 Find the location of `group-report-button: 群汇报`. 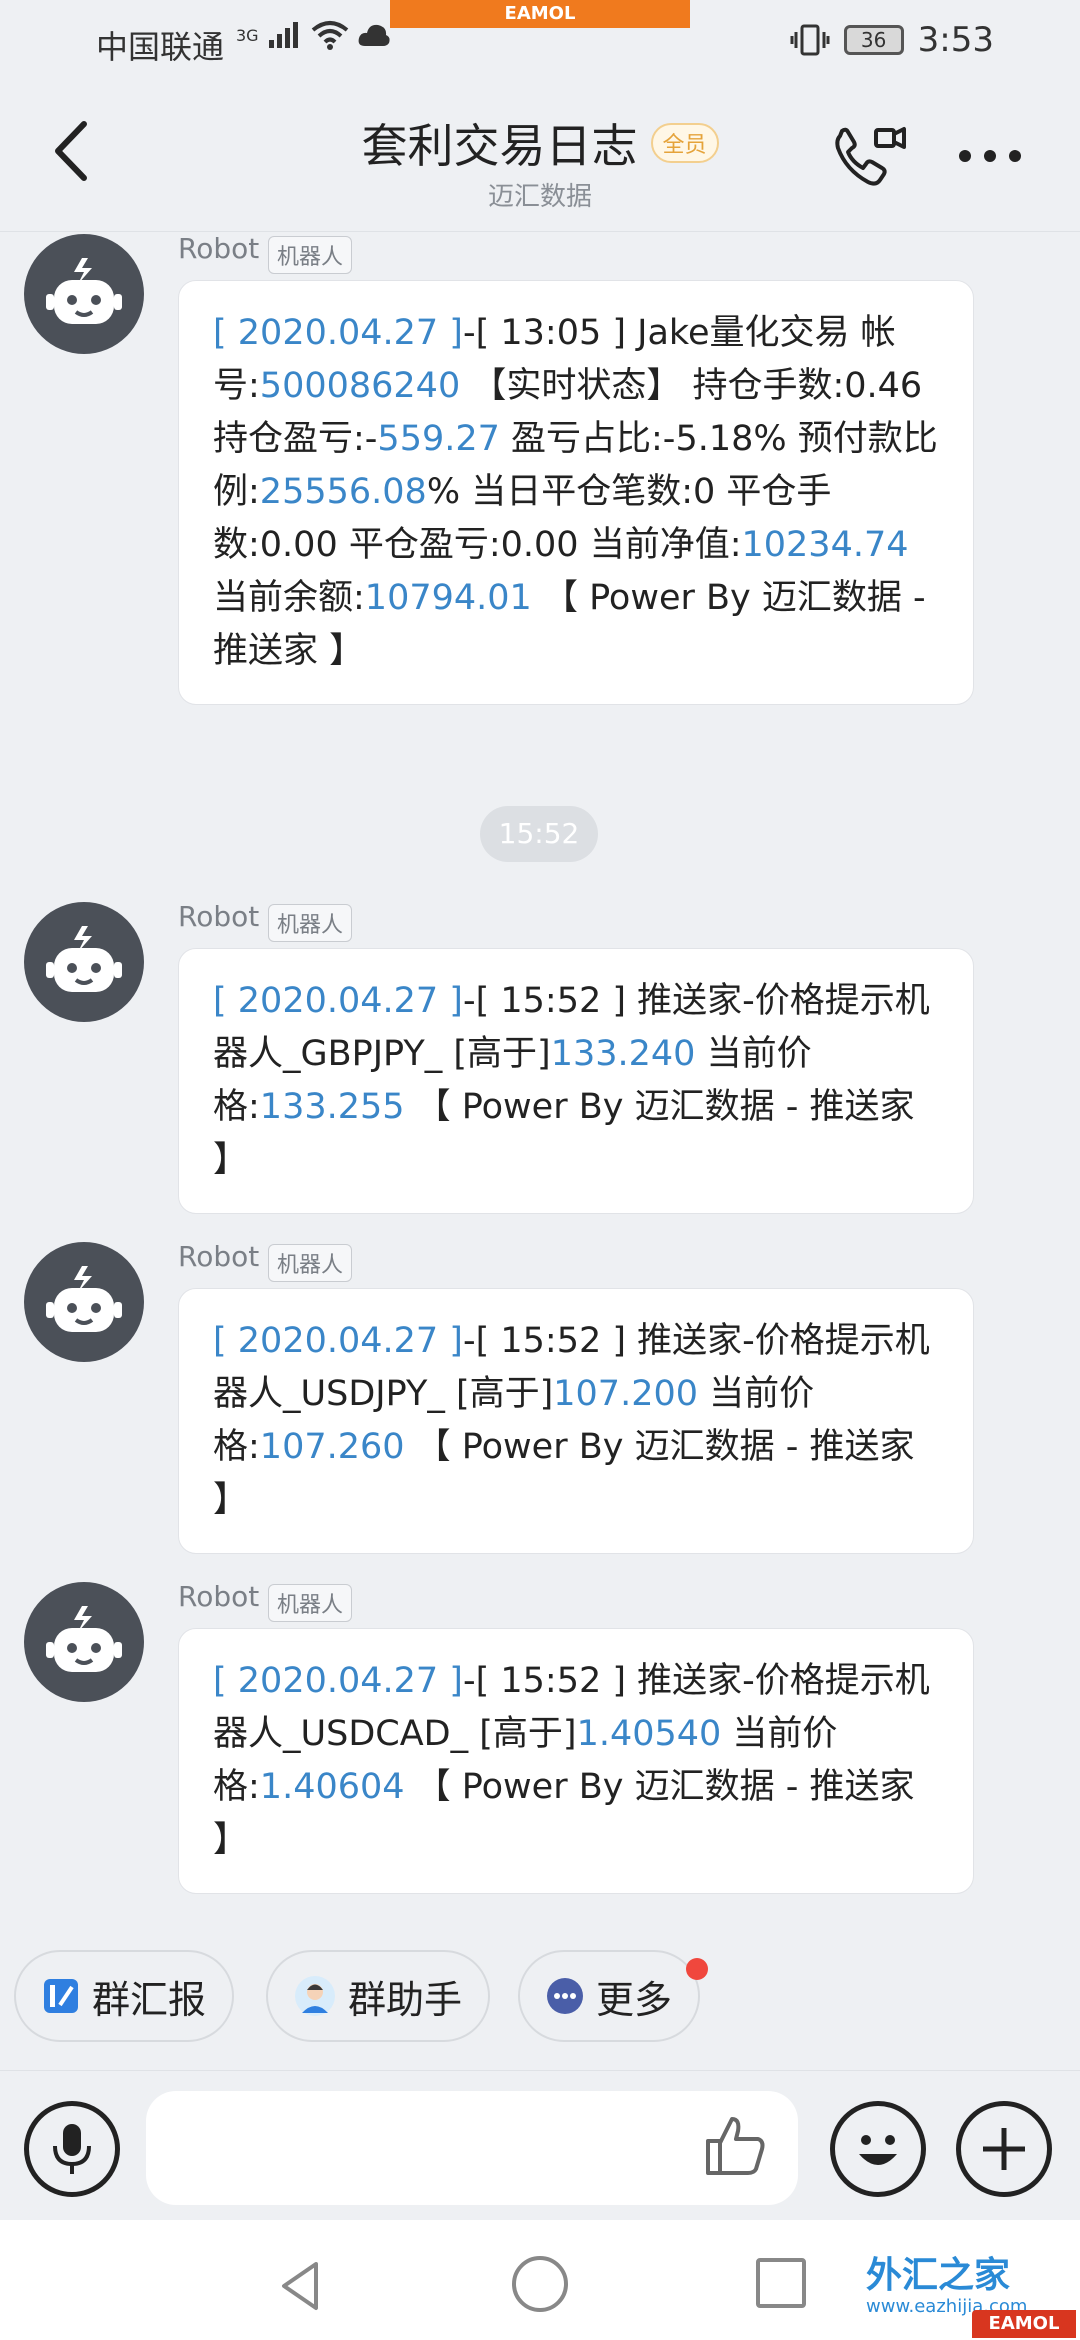

group-report-button: 群汇报 is located at coordinates (124, 1996).